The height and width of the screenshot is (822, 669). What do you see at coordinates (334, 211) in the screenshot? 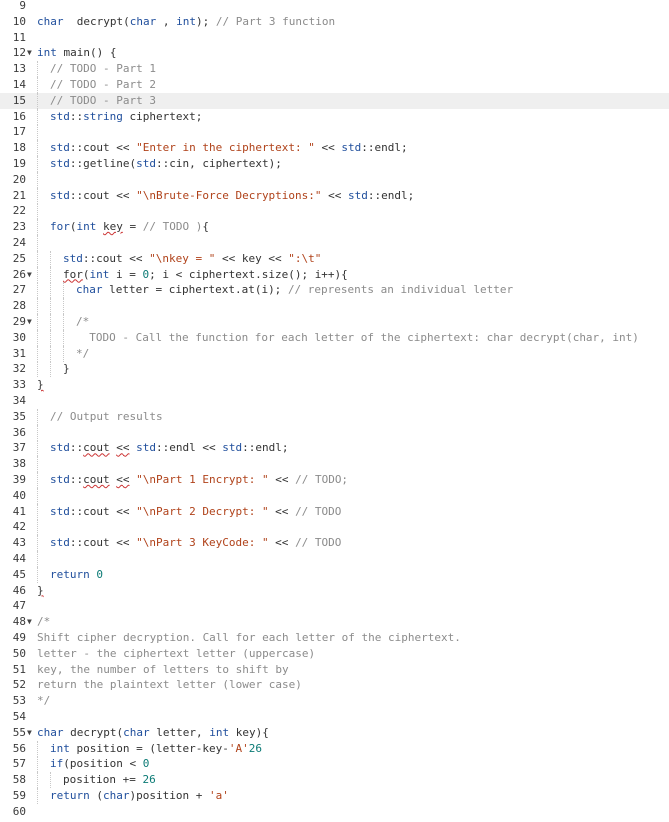
I see `code-line-22: 22` at bounding box center [334, 211].